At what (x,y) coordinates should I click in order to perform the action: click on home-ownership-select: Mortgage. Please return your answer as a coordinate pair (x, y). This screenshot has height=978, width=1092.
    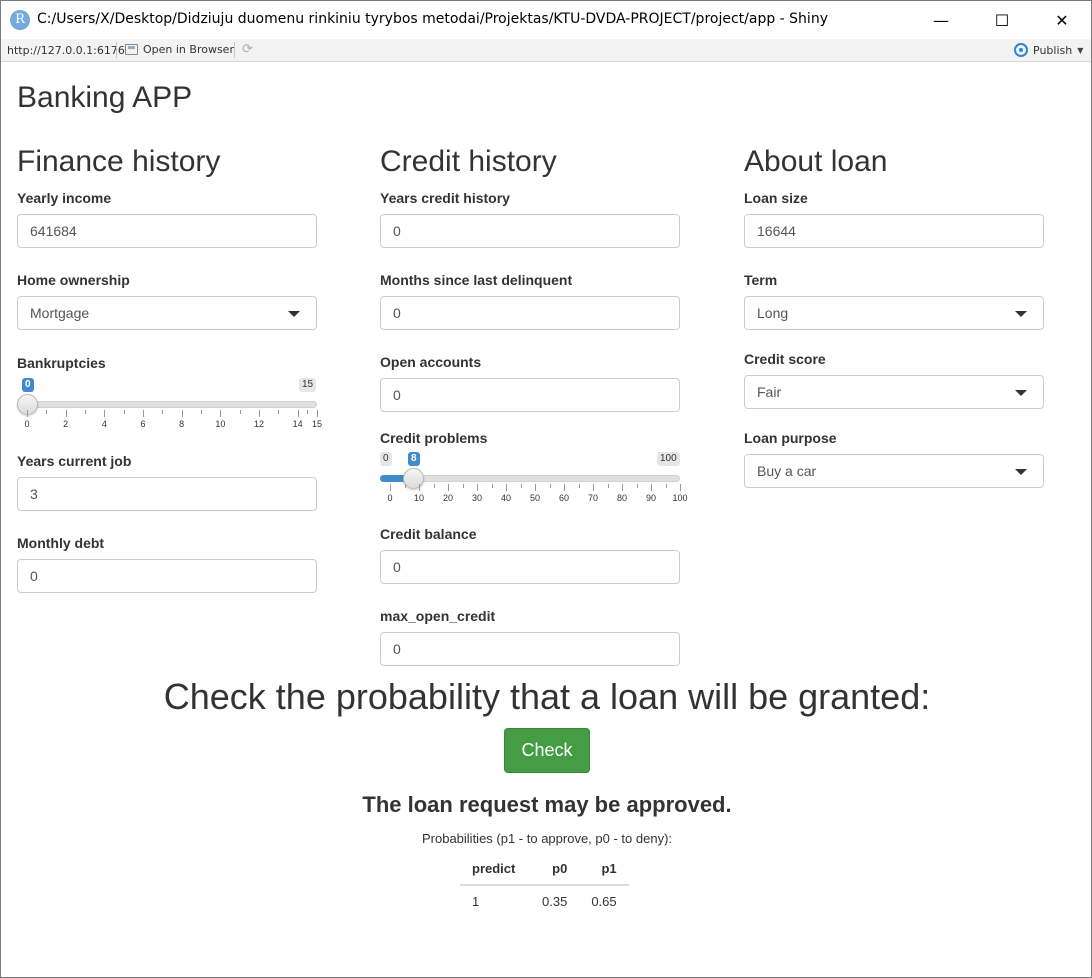
    Looking at the image, I should click on (167, 313).